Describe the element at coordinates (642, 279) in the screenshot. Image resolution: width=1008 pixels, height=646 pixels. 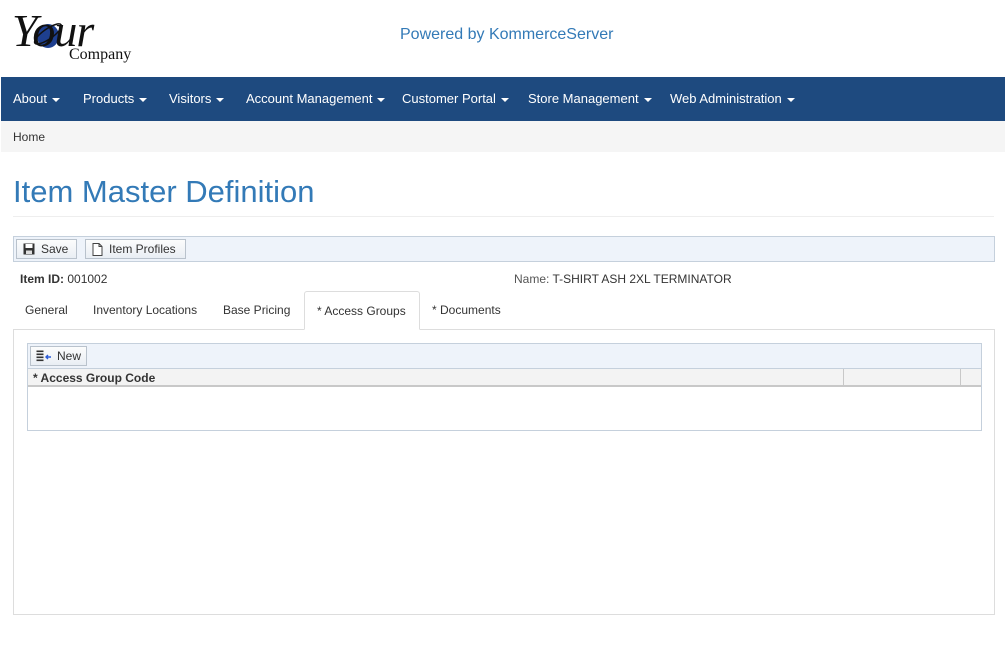
I see `item-name-value: T-SHIRT ASH 2XL TERMINATOR` at that location.